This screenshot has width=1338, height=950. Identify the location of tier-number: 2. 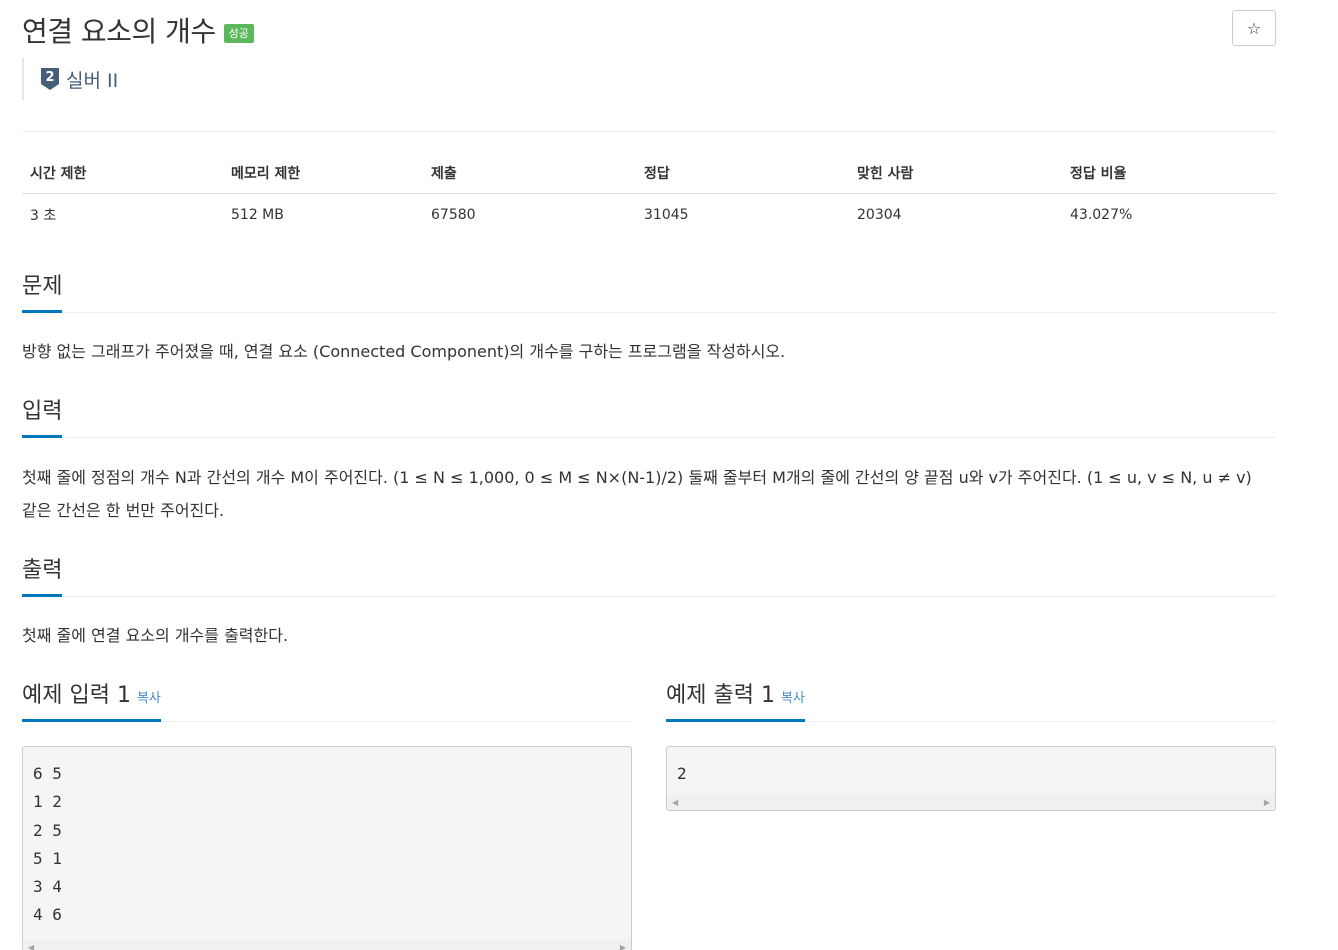
(49, 77).